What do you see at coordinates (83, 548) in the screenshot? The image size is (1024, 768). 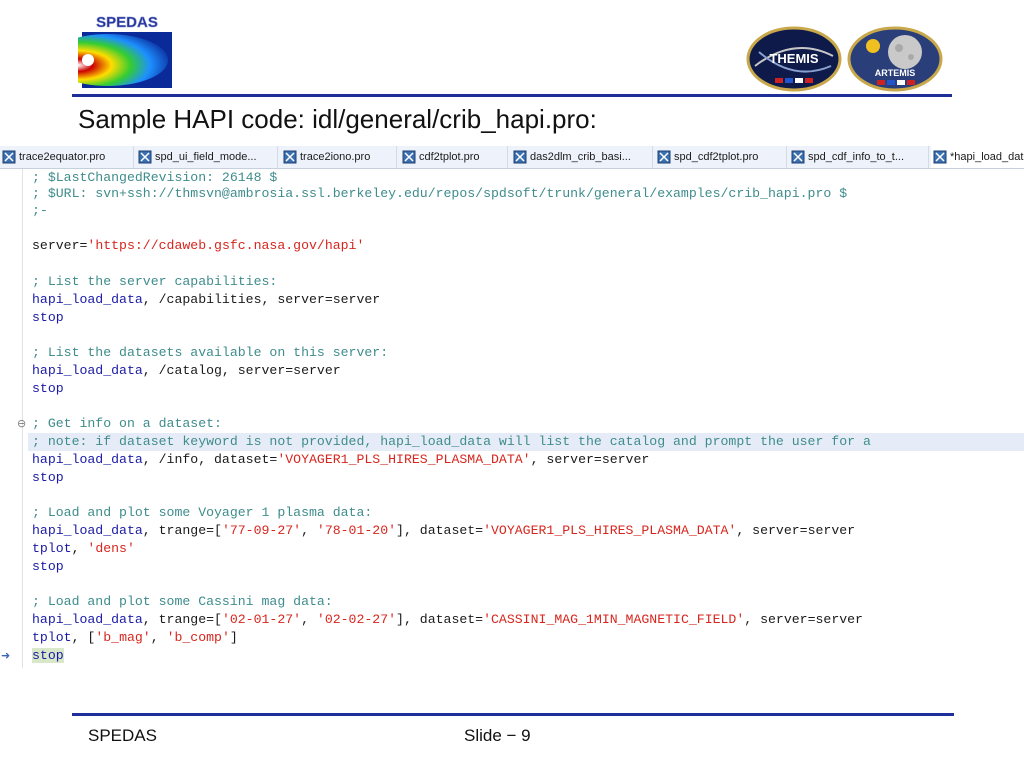 I see `code-line: tplot, 'dens'` at bounding box center [83, 548].